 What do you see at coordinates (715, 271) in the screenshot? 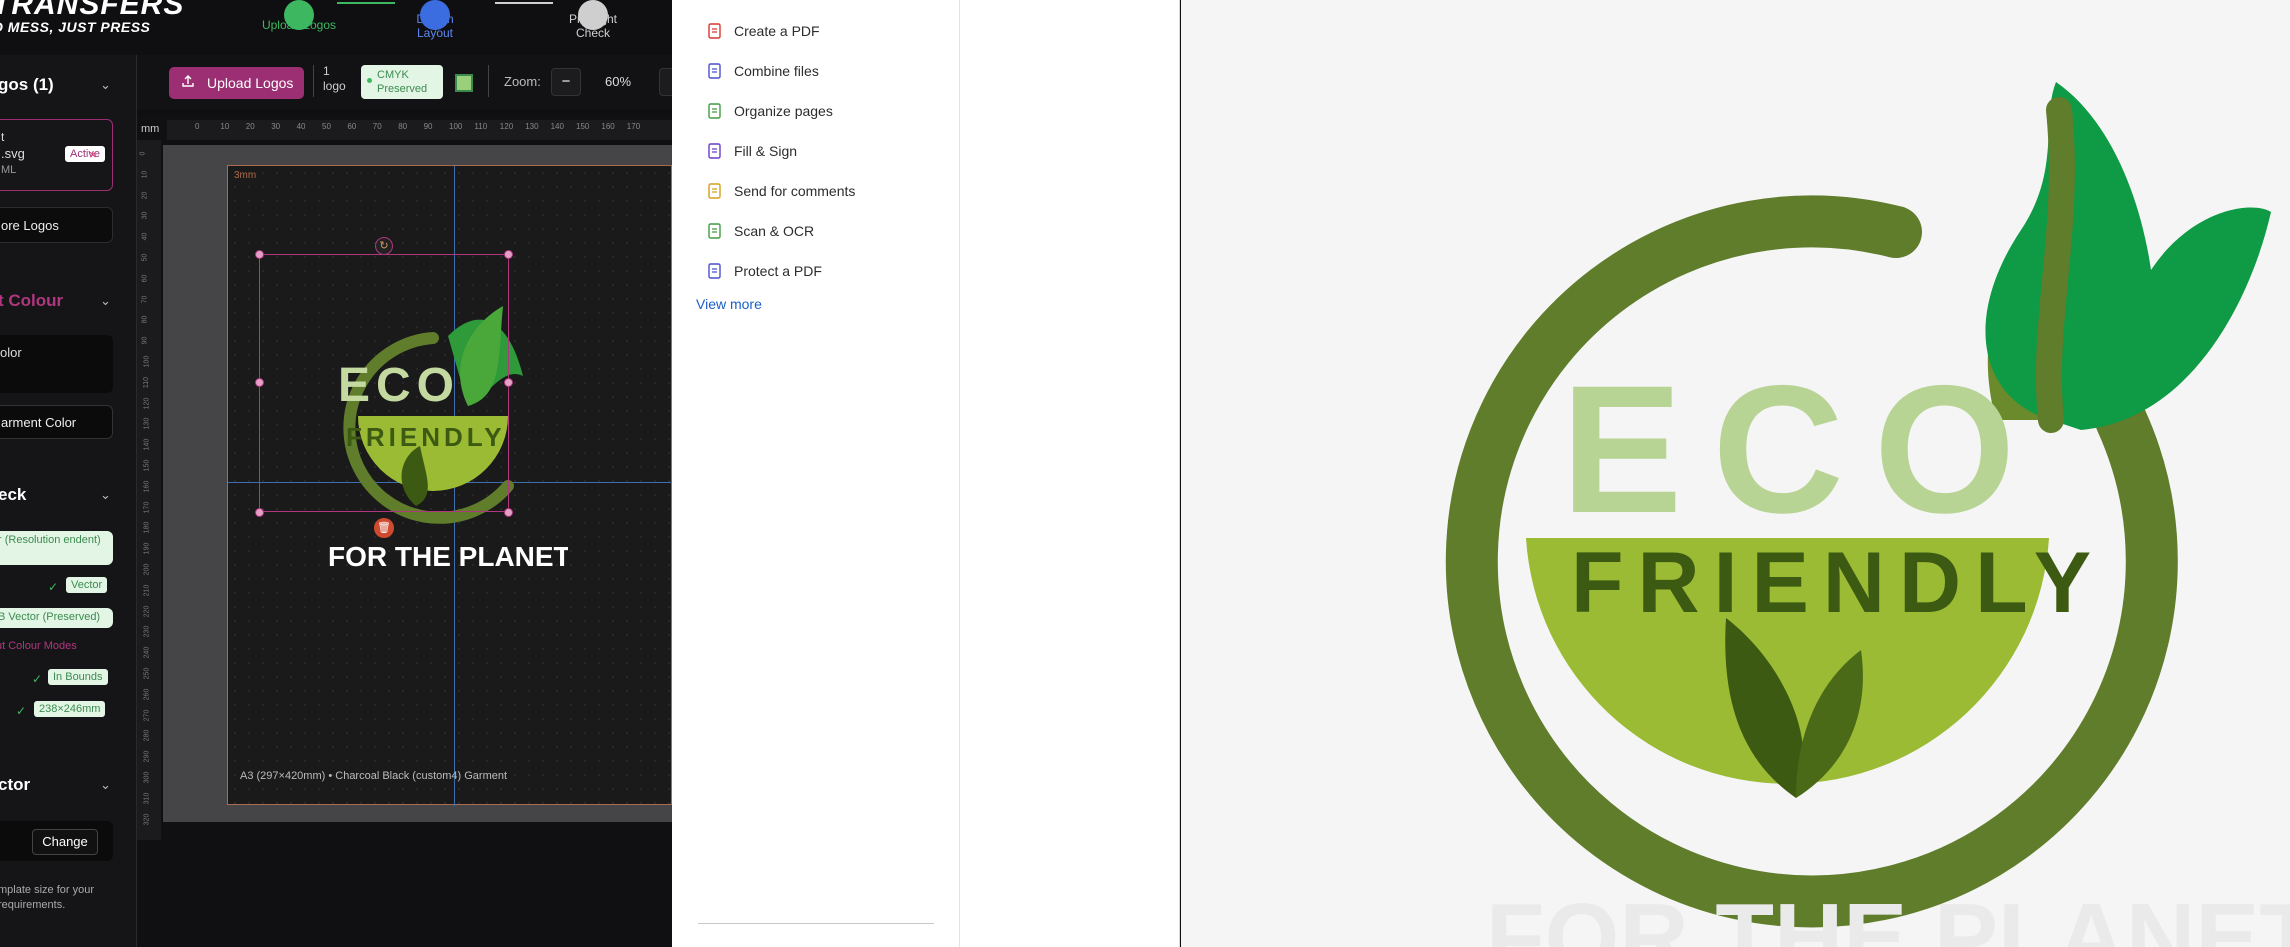
I see `protect-pdf-icon` at bounding box center [715, 271].